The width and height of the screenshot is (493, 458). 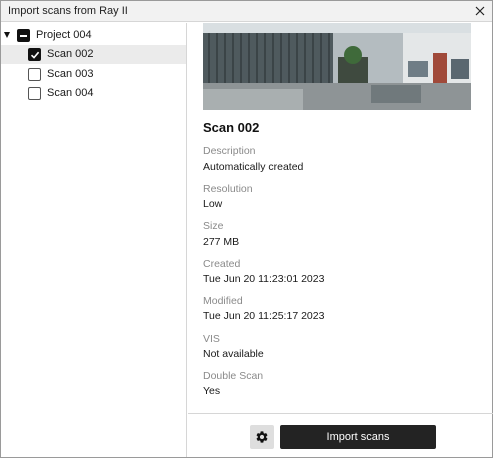 I want to click on field-label: Created, so click(x=222, y=264).